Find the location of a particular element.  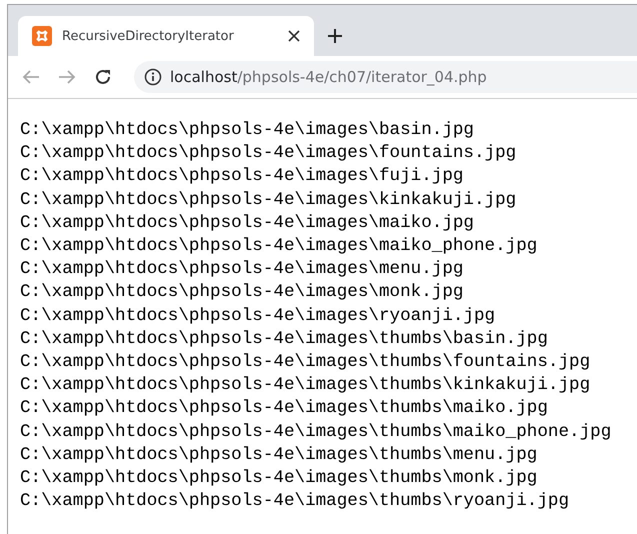

file-path-line: C:\xampp\htdocs\phpsols-4e\images\monk.jpg is located at coordinates (242, 292).